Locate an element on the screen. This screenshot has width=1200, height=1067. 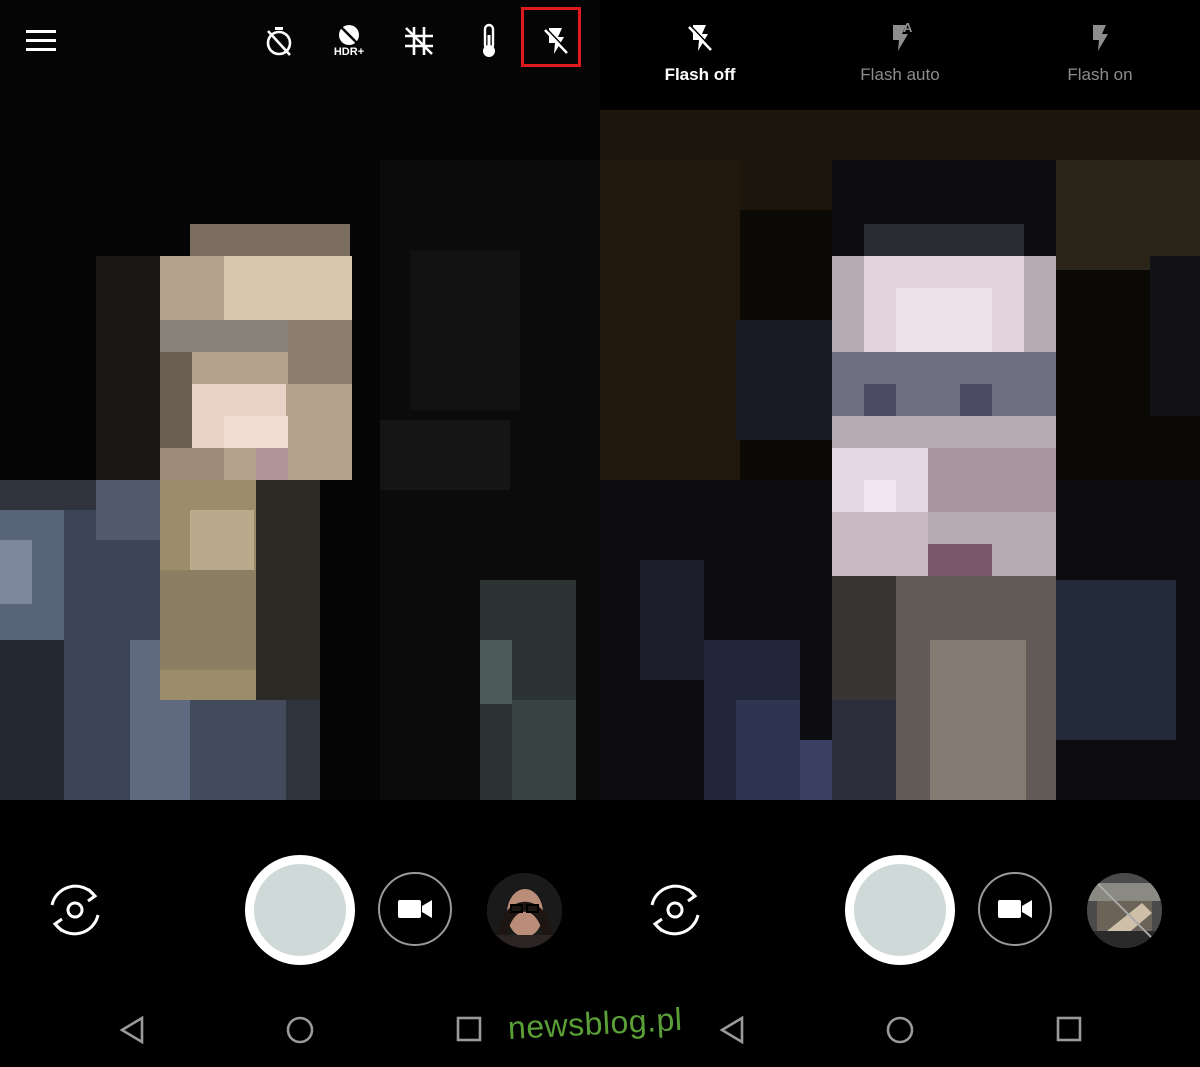
camera-controls-right is located at coordinates (900, 900).